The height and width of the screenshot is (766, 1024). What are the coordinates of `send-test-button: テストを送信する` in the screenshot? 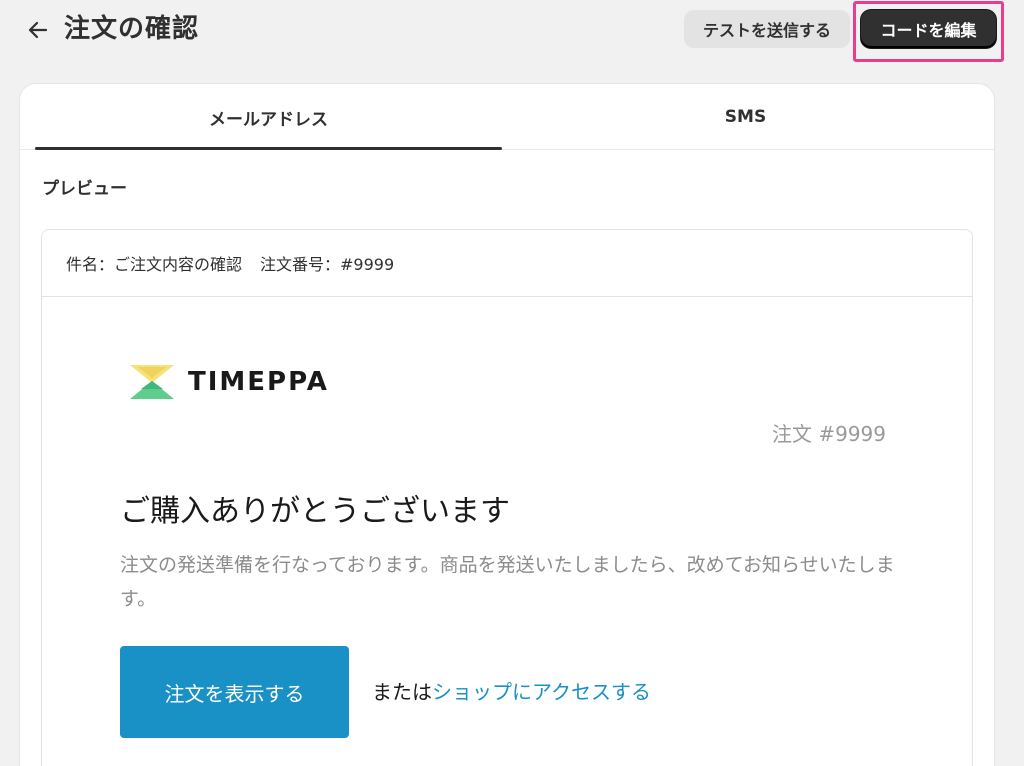 It's located at (767, 29).